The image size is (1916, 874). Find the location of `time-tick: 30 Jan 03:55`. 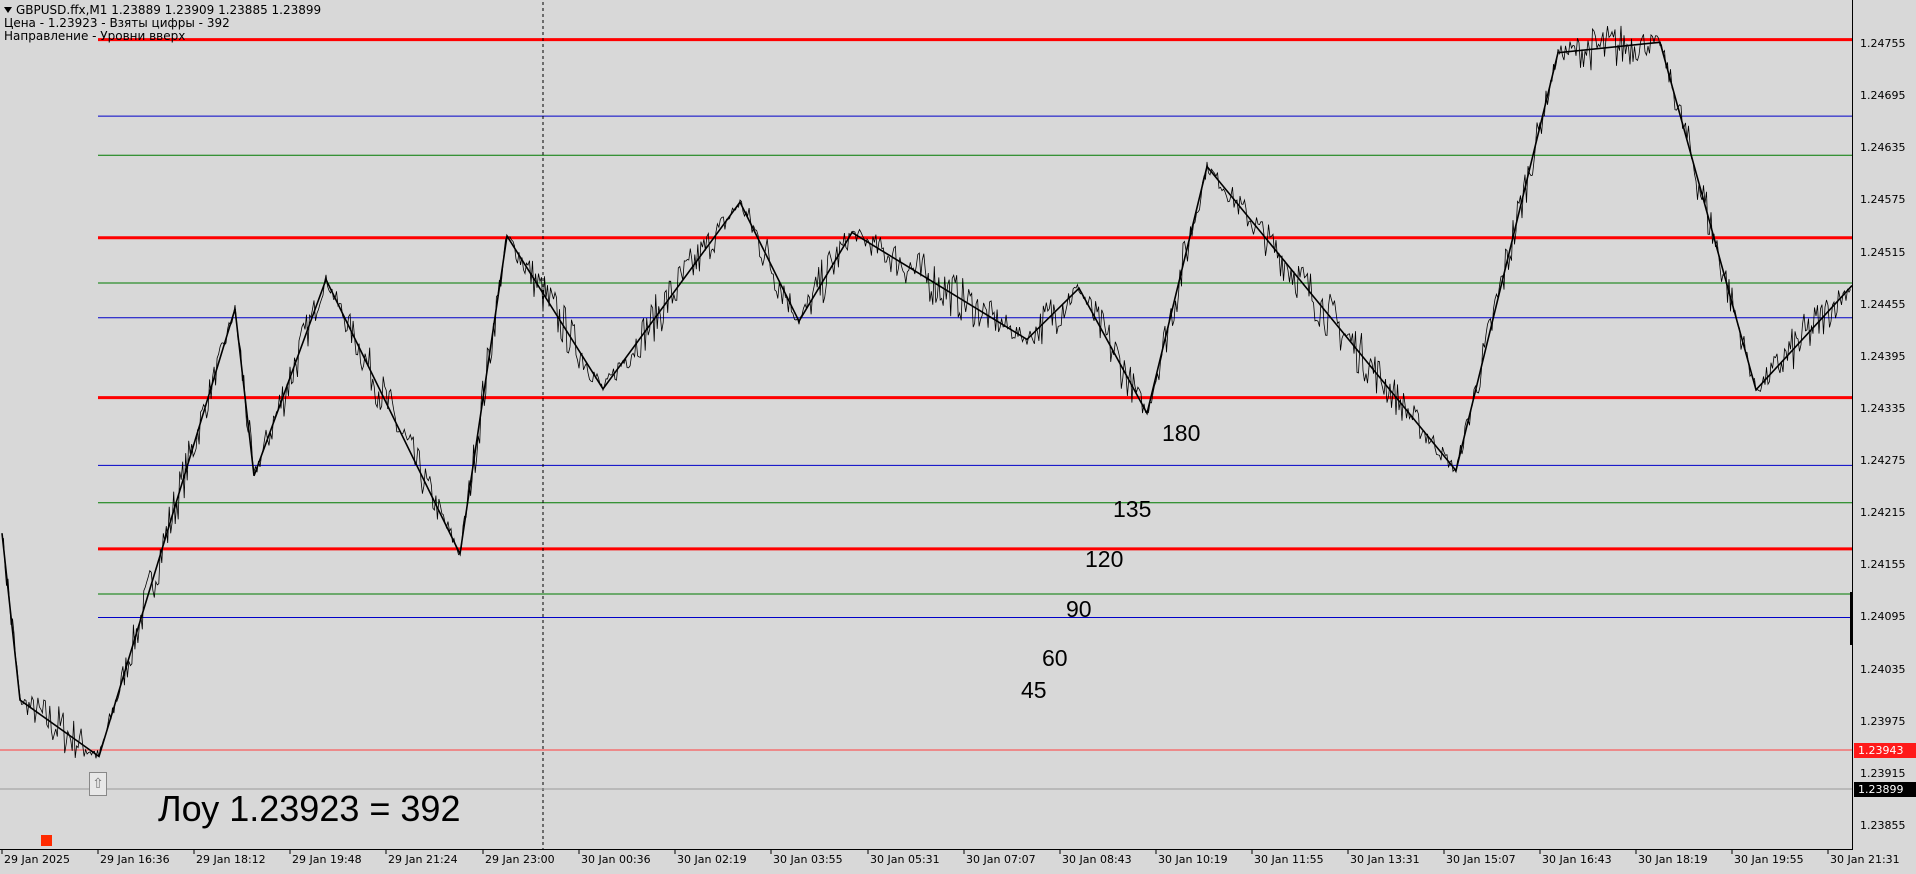

time-tick: 30 Jan 03:55 is located at coordinates (808, 859).